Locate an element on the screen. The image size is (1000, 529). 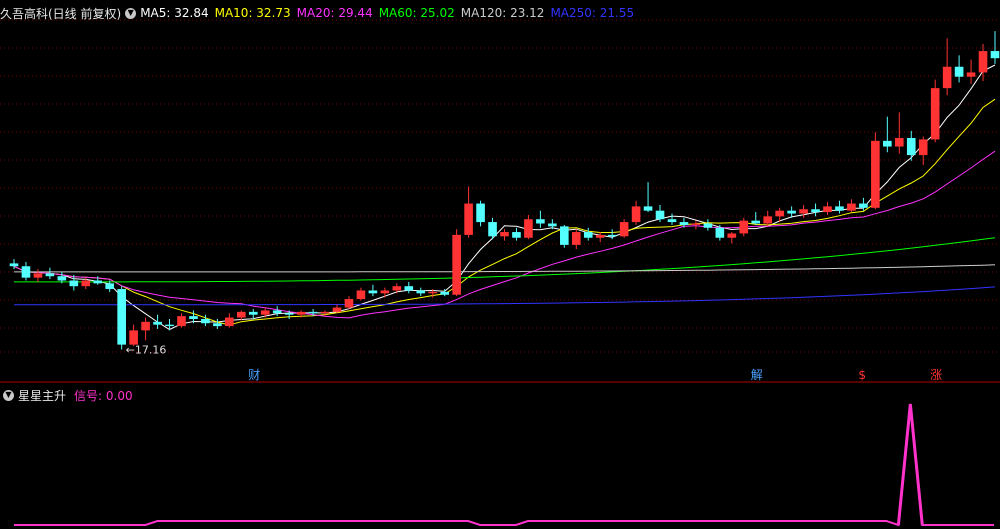
ma250-label: MA250: 21.55 is located at coordinates (592, 13).